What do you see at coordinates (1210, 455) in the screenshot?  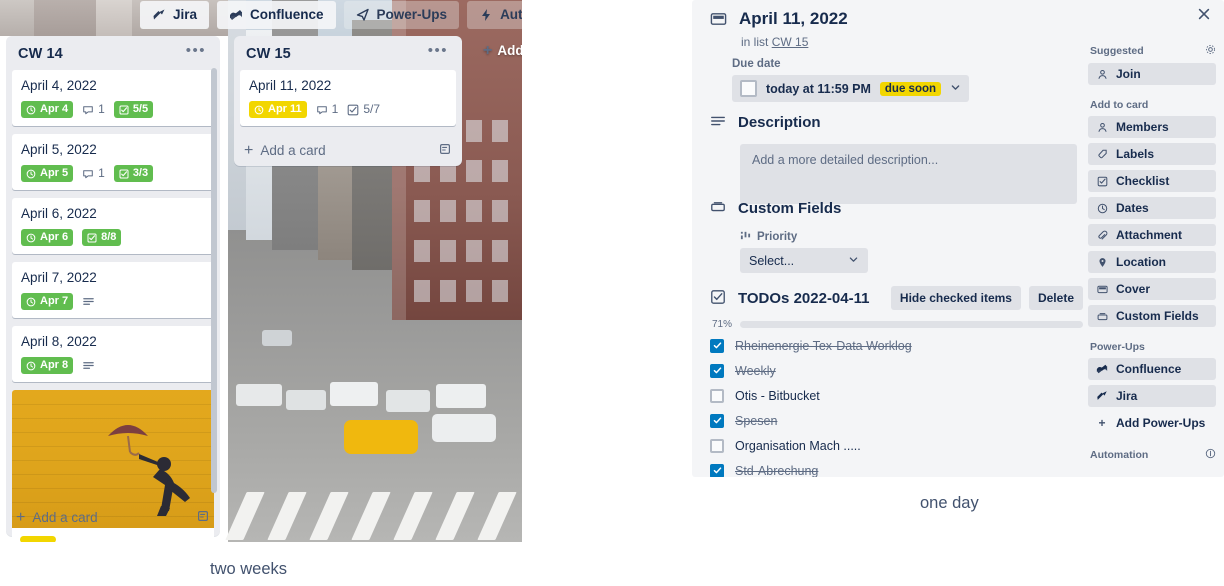 I see `info-icon` at bounding box center [1210, 455].